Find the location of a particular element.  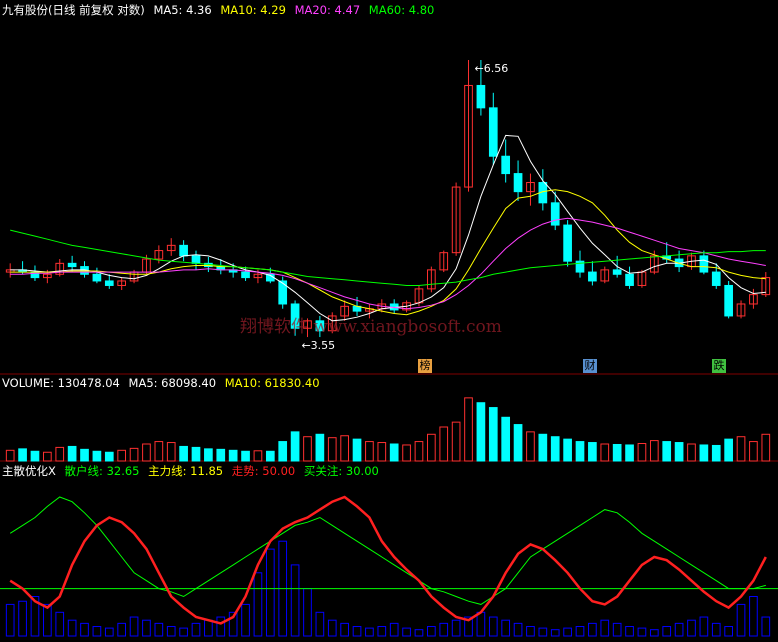

ma20-label: MA20: 4.47 is located at coordinates (327, 10).